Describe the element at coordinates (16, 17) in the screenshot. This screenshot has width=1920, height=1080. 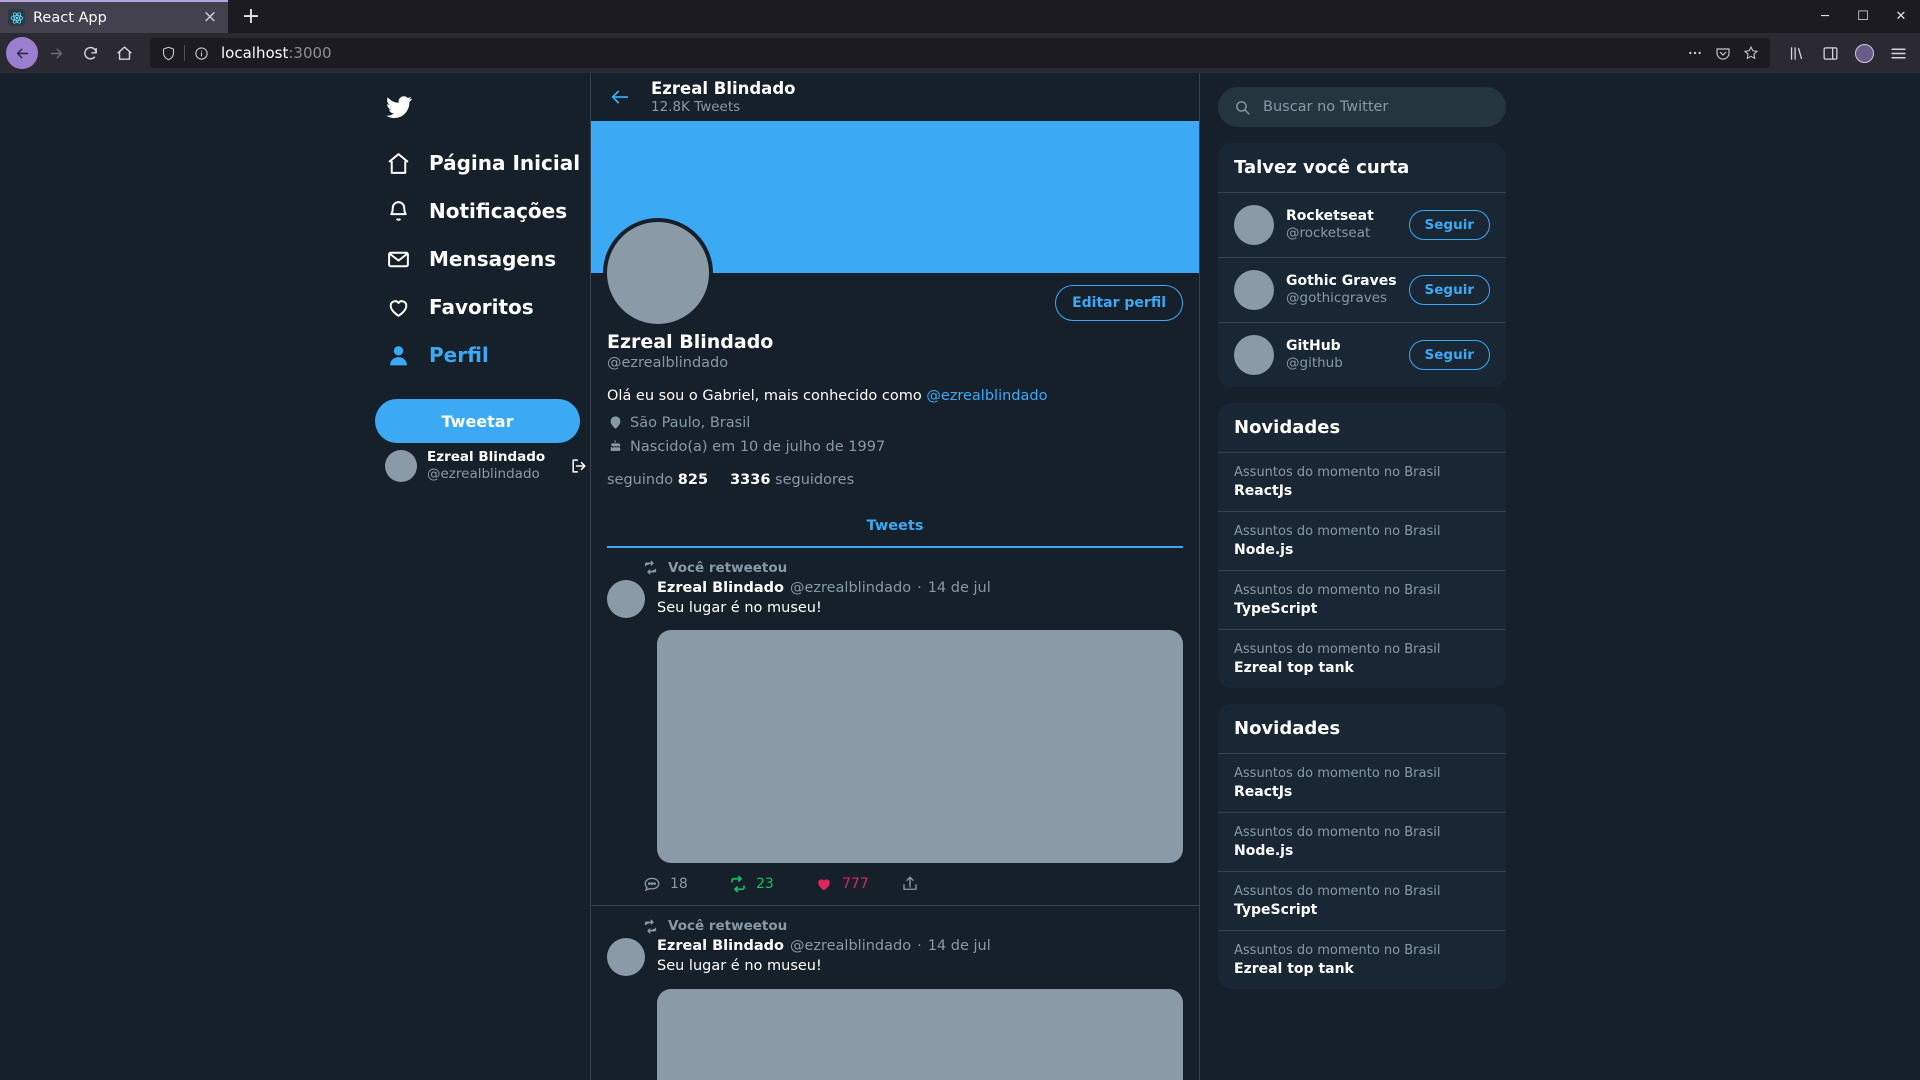
I see `react-icon` at that location.